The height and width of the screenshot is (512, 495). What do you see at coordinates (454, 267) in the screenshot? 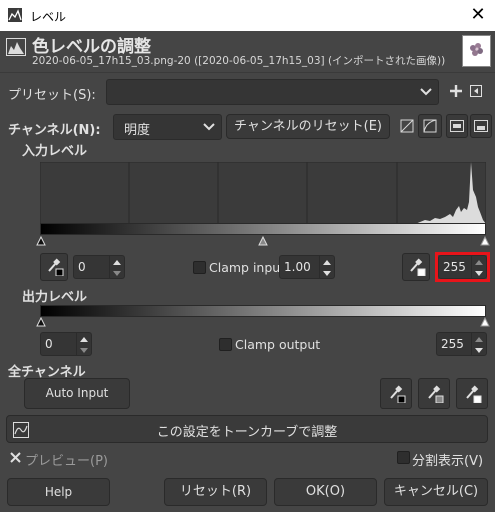
I see `input-high-value: 255` at bounding box center [454, 267].